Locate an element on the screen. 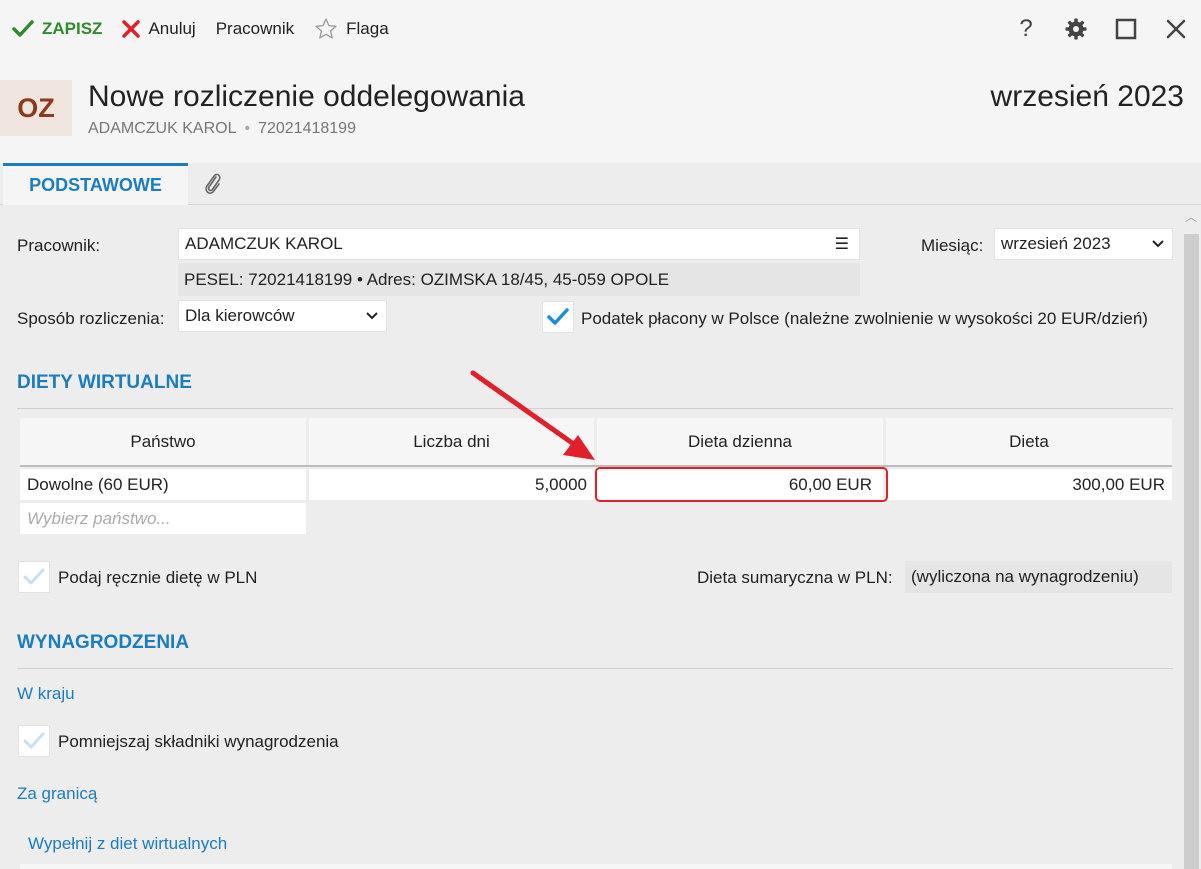  manual-diet-checkbox is located at coordinates (34, 577).